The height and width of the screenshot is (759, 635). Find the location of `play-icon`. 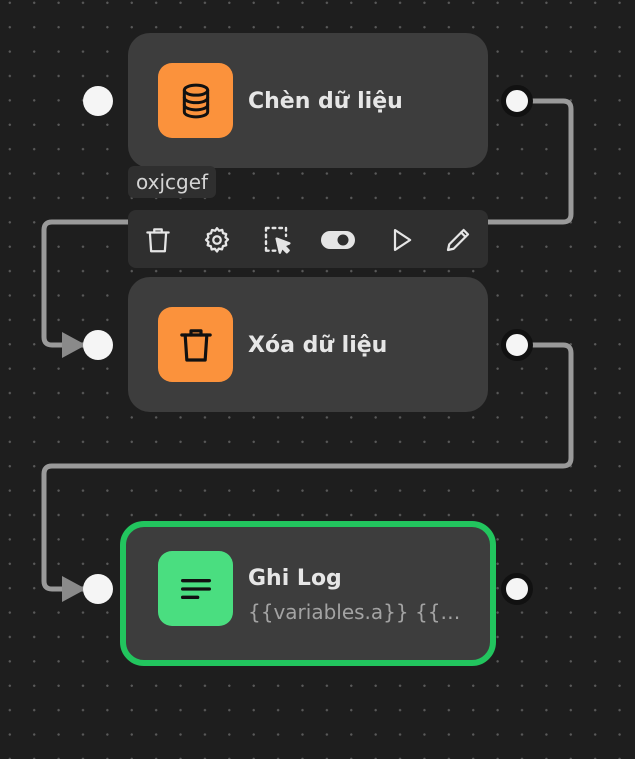

play-icon is located at coordinates (402, 240).